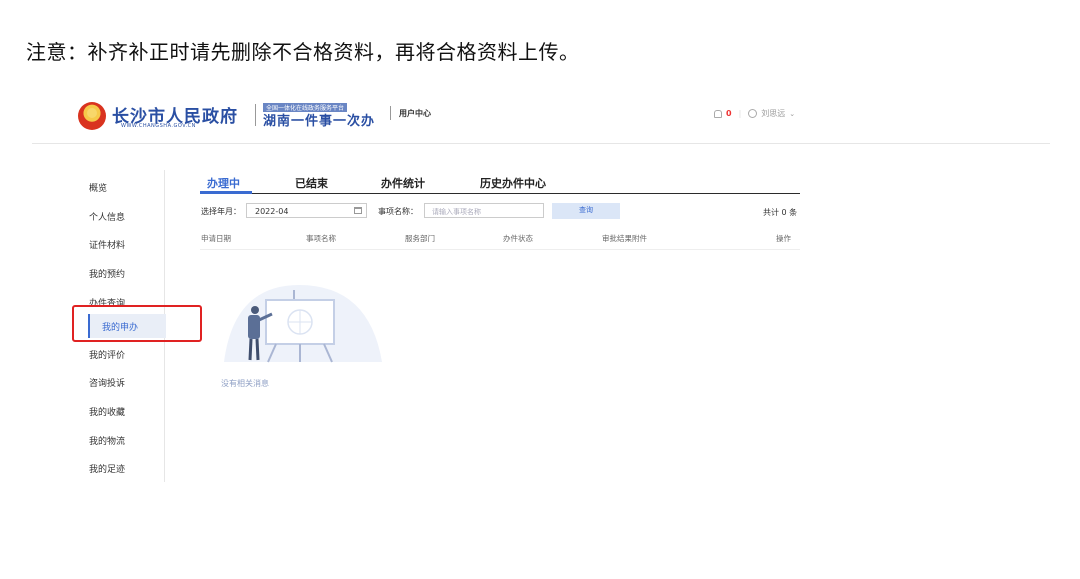 The image size is (1080, 579). Describe the element at coordinates (107, 273) in the screenshot. I see `sidebar-item-appointments: 我的预约` at that location.